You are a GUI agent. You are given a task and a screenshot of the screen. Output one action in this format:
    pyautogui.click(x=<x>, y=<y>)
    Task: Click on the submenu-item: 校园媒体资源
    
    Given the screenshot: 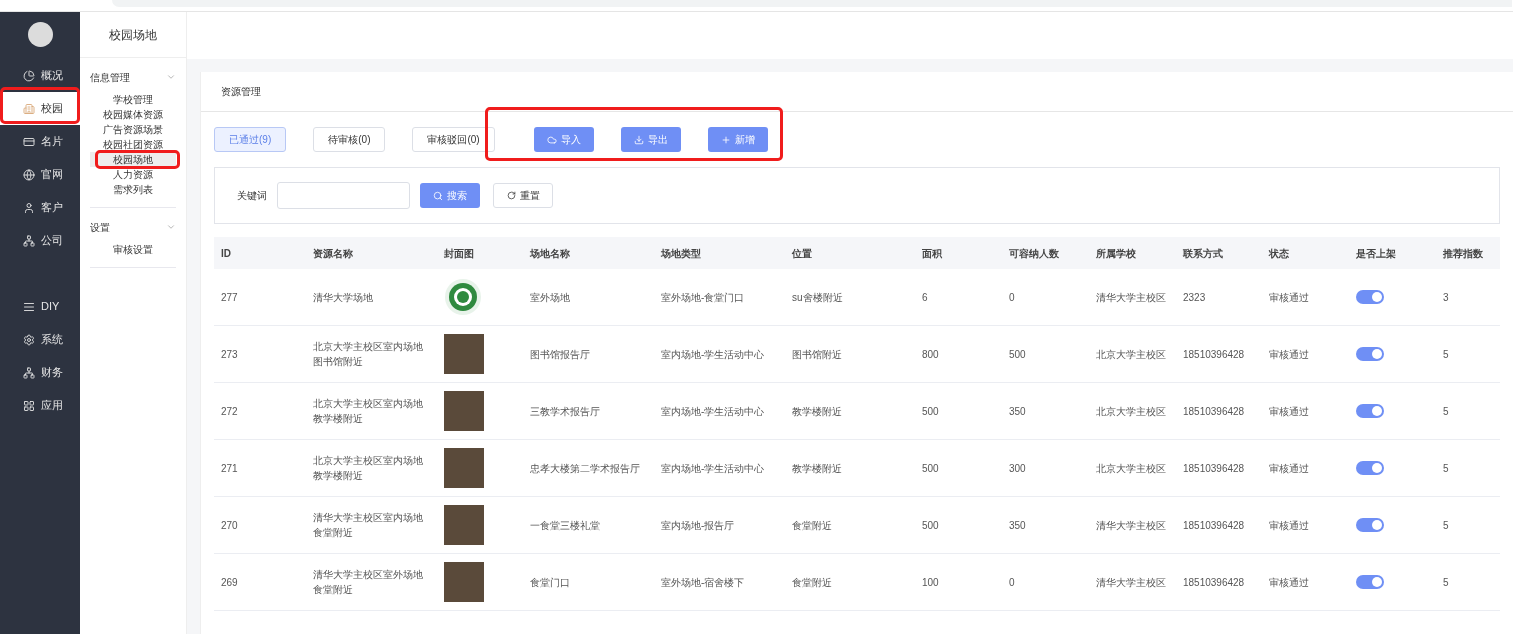 What is the action you would take?
    pyautogui.click(x=133, y=114)
    